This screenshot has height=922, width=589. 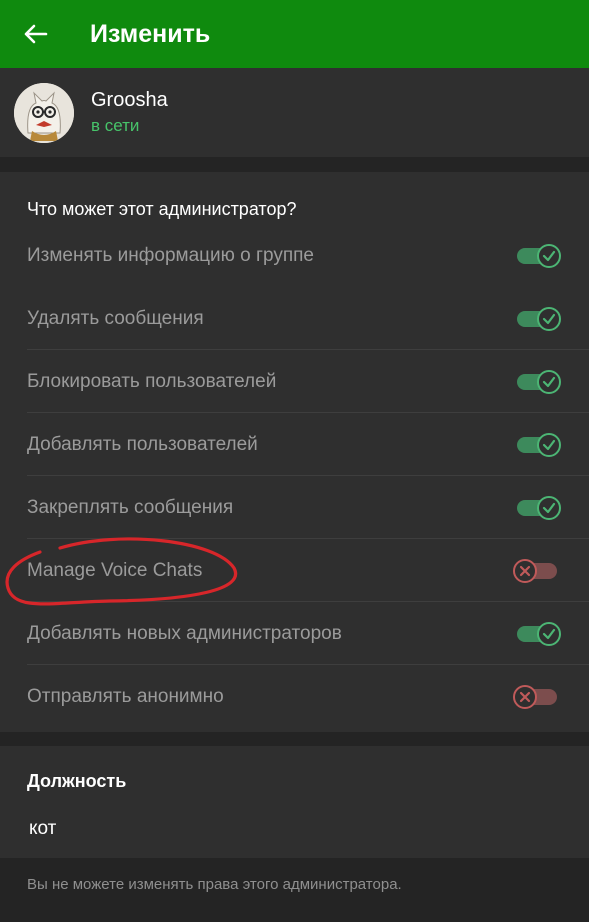 I want to click on rank-section: Должность кот, so click(x=294, y=802).